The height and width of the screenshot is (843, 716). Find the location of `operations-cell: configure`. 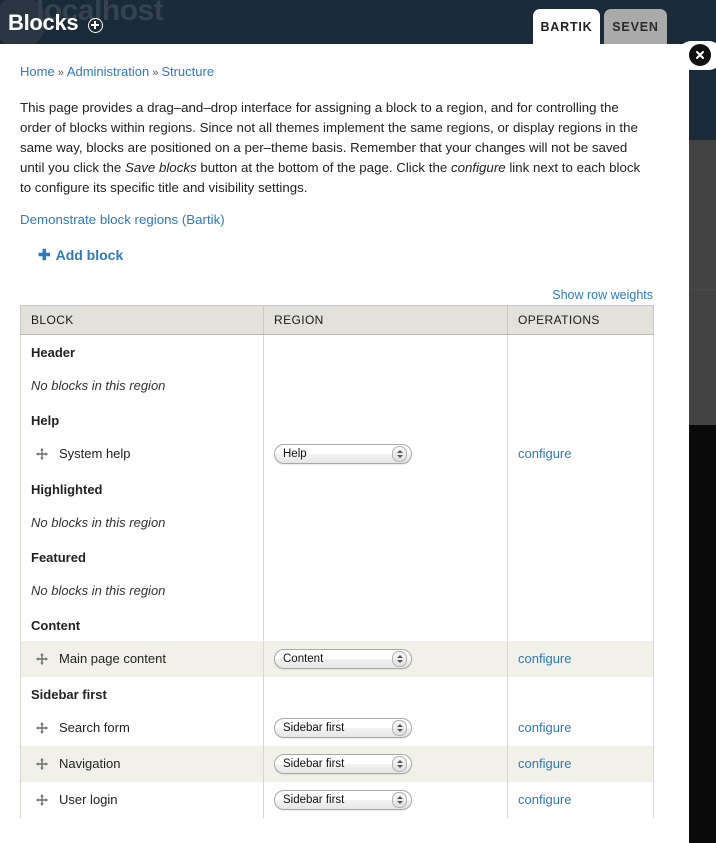

operations-cell: configure is located at coordinates (580, 799).